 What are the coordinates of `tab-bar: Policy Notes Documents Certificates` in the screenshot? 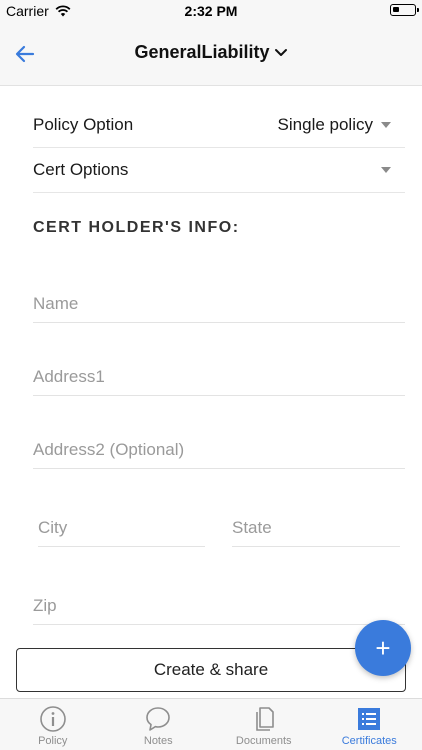 It's located at (211, 724).